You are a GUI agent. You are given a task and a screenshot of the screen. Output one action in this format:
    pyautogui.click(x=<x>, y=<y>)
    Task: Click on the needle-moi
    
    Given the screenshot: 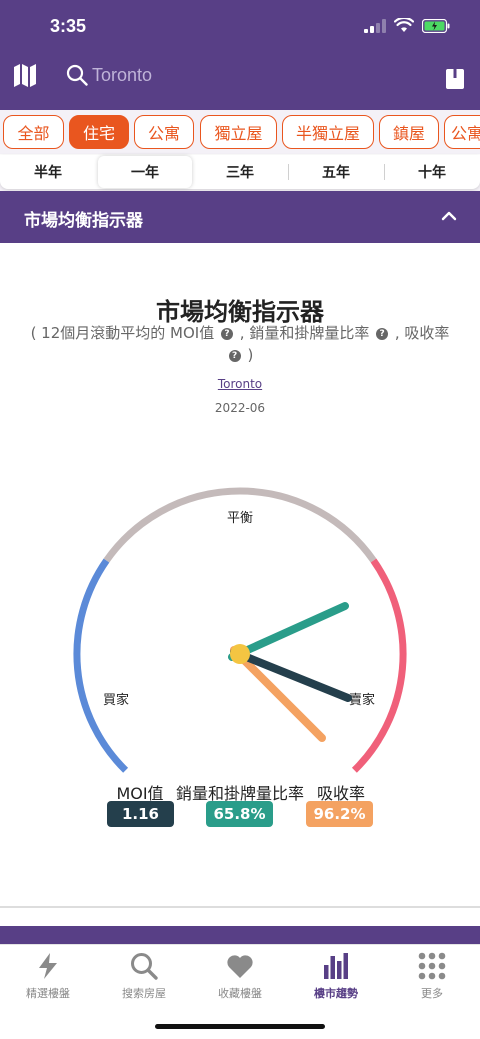 What is the action you would take?
    pyautogui.click(x=291, y=675)
    